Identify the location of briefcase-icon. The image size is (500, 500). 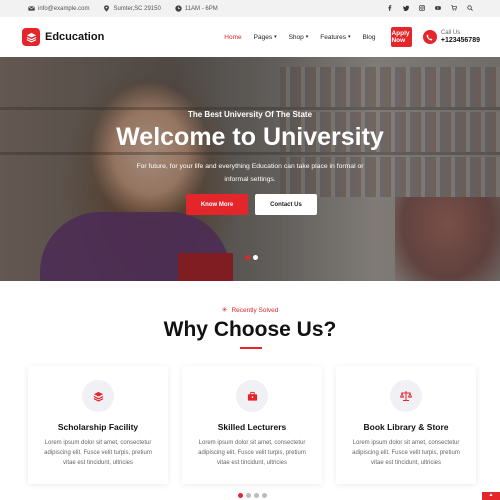
(252, 396).